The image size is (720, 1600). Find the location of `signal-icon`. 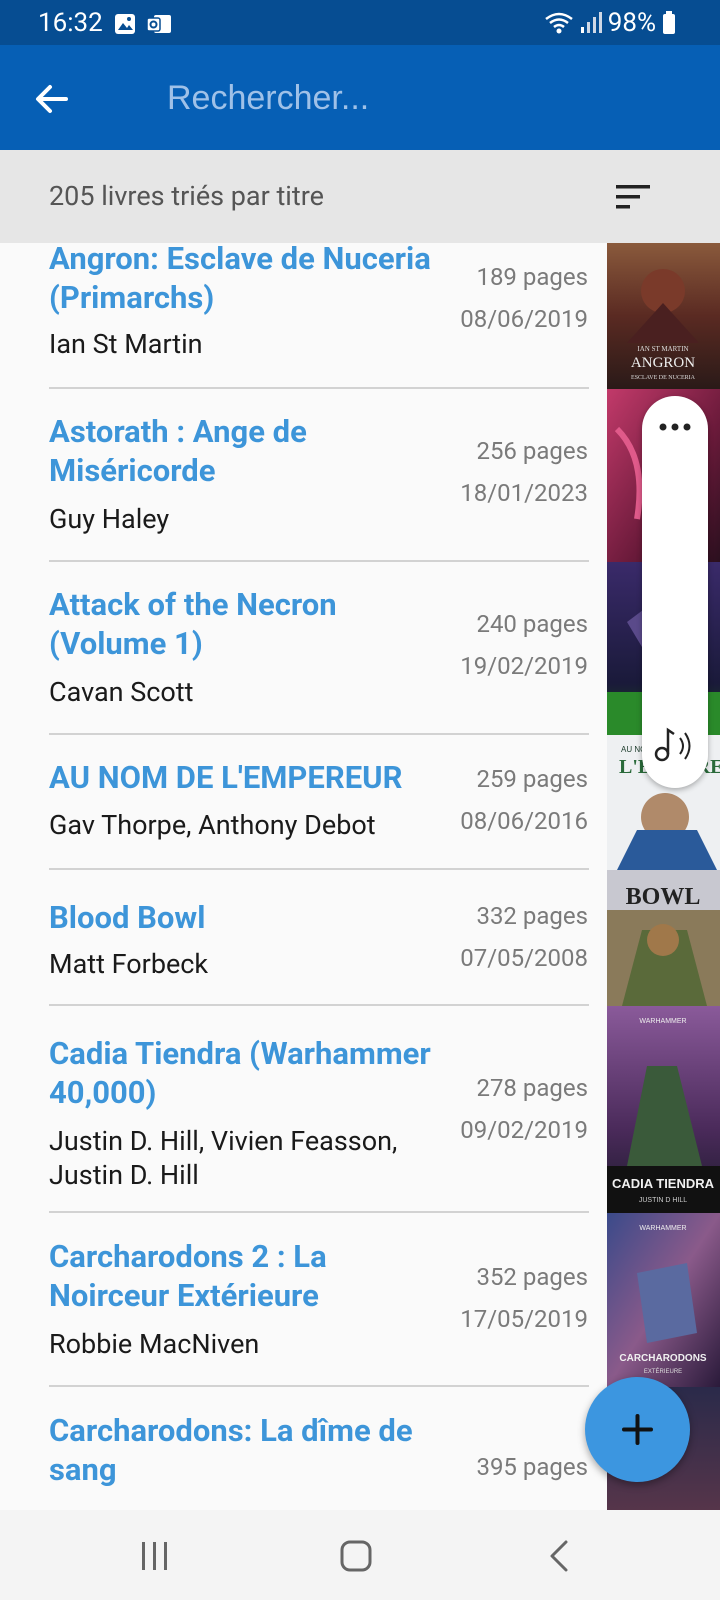

signal-icon is located at coordinates (591, 22).